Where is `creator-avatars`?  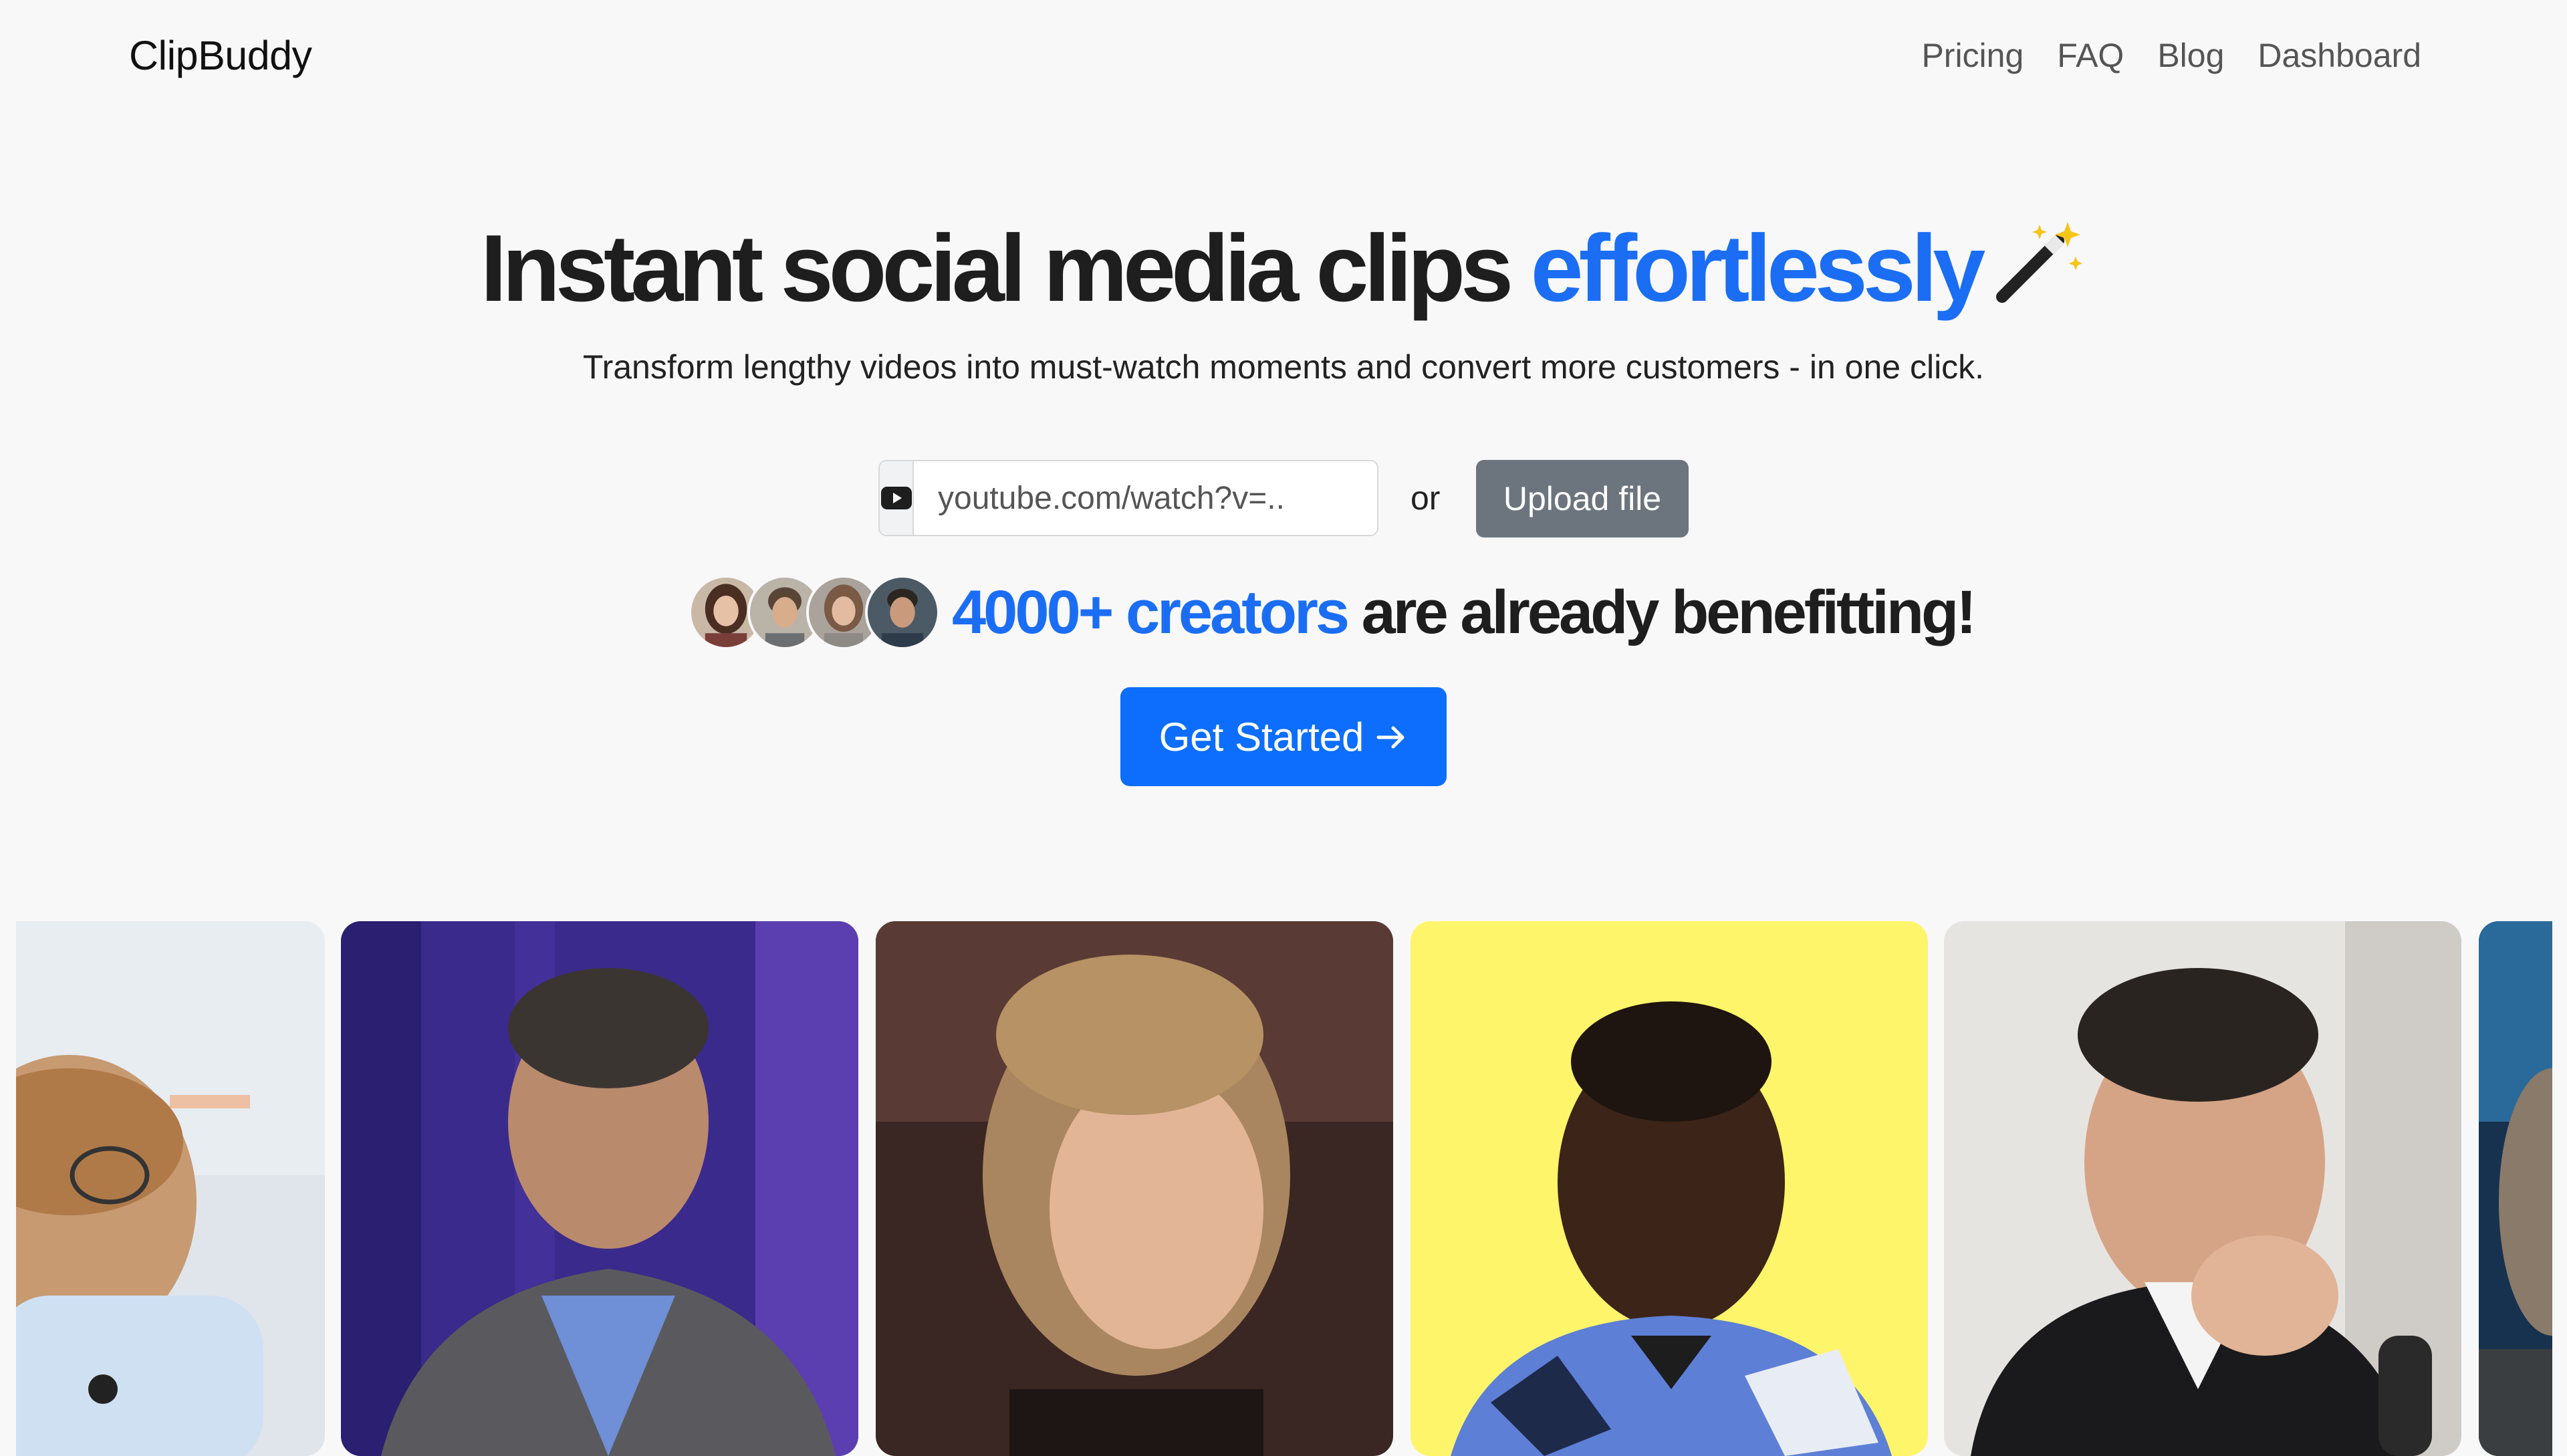
creator-avatars is located at coordinates (814, 612).